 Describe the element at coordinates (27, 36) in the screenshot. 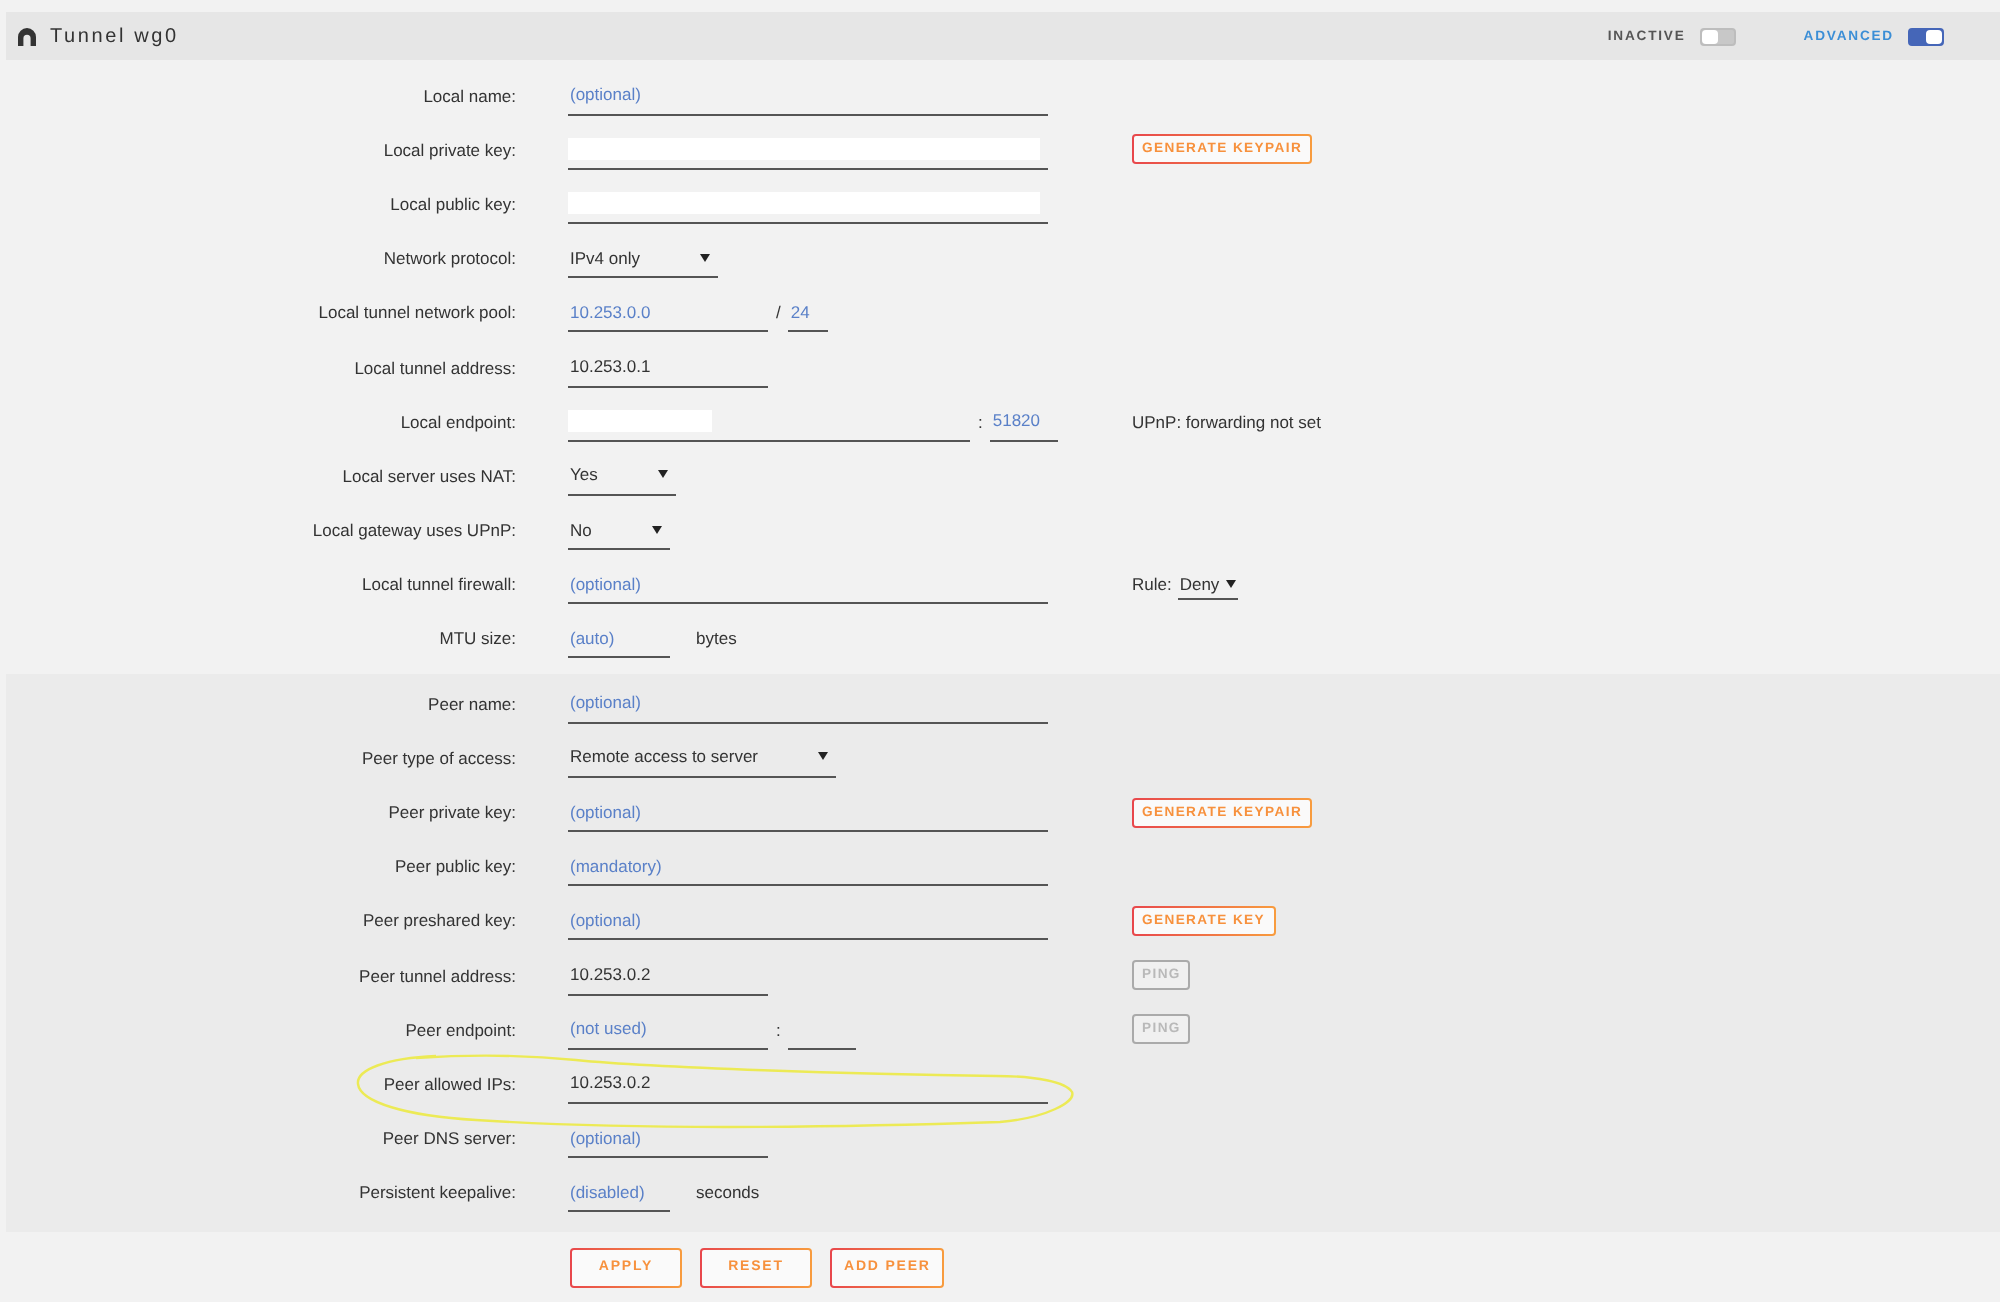

I see `arch-icon` at that location.